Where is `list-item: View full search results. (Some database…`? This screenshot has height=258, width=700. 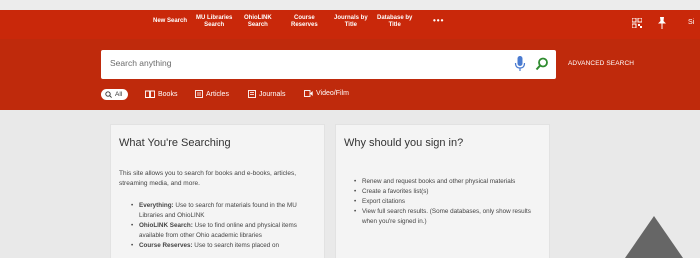 list-item: View full search results. (Some database… is located at coordinates (448, 217).